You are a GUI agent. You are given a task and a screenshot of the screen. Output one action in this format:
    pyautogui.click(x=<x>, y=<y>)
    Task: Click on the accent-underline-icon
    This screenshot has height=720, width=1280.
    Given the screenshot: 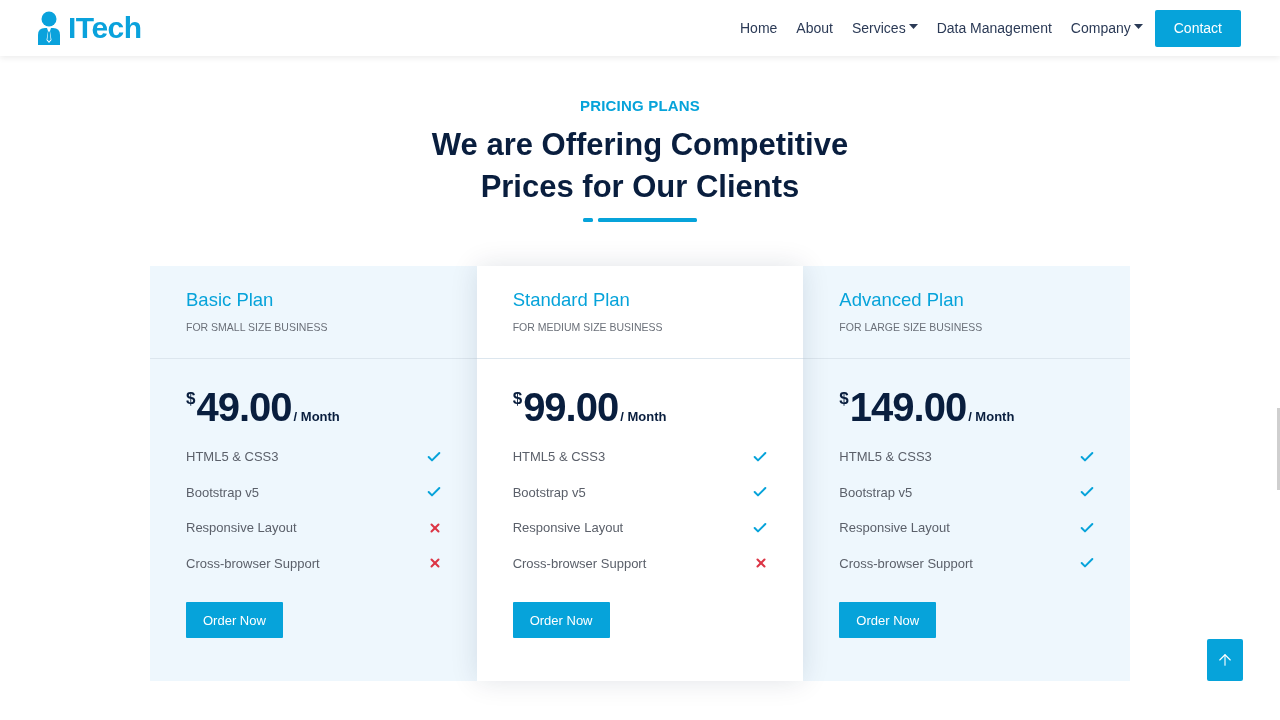 What is the action you would take?
    pyautogui.click(x=640, y=220)
    